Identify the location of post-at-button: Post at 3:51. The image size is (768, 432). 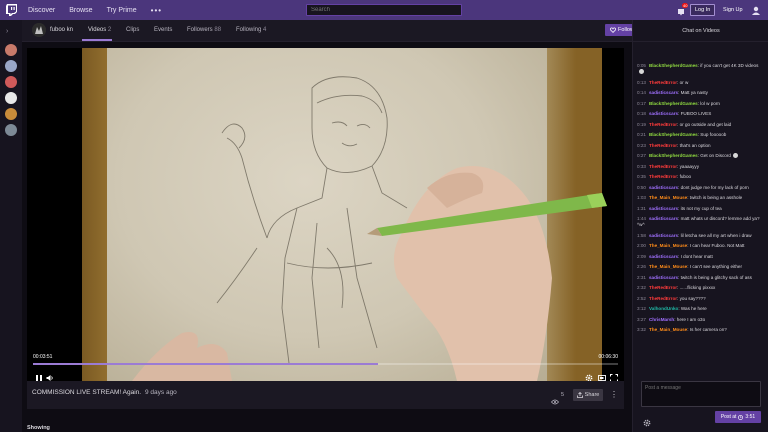
(738, 417).